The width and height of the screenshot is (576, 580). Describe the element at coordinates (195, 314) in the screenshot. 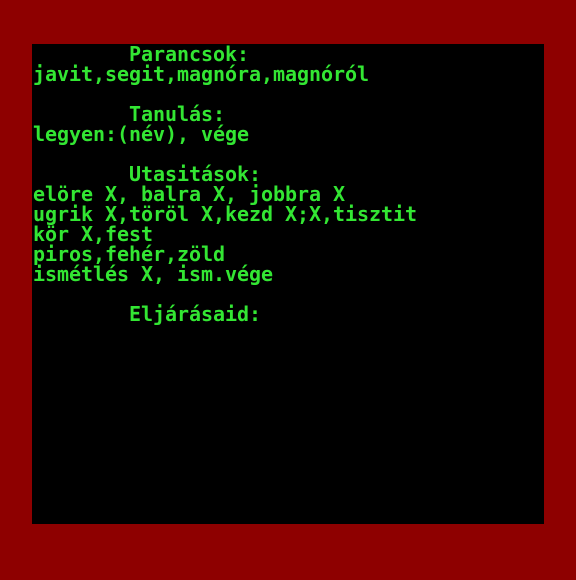

I see `procedures-heading: Eljárásaid:` at that location.